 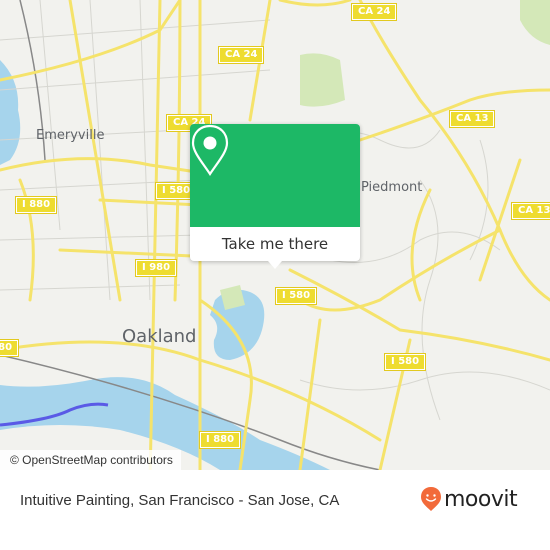 I want to click on road-shield-i980: I 980, so click(x=156, y=268).